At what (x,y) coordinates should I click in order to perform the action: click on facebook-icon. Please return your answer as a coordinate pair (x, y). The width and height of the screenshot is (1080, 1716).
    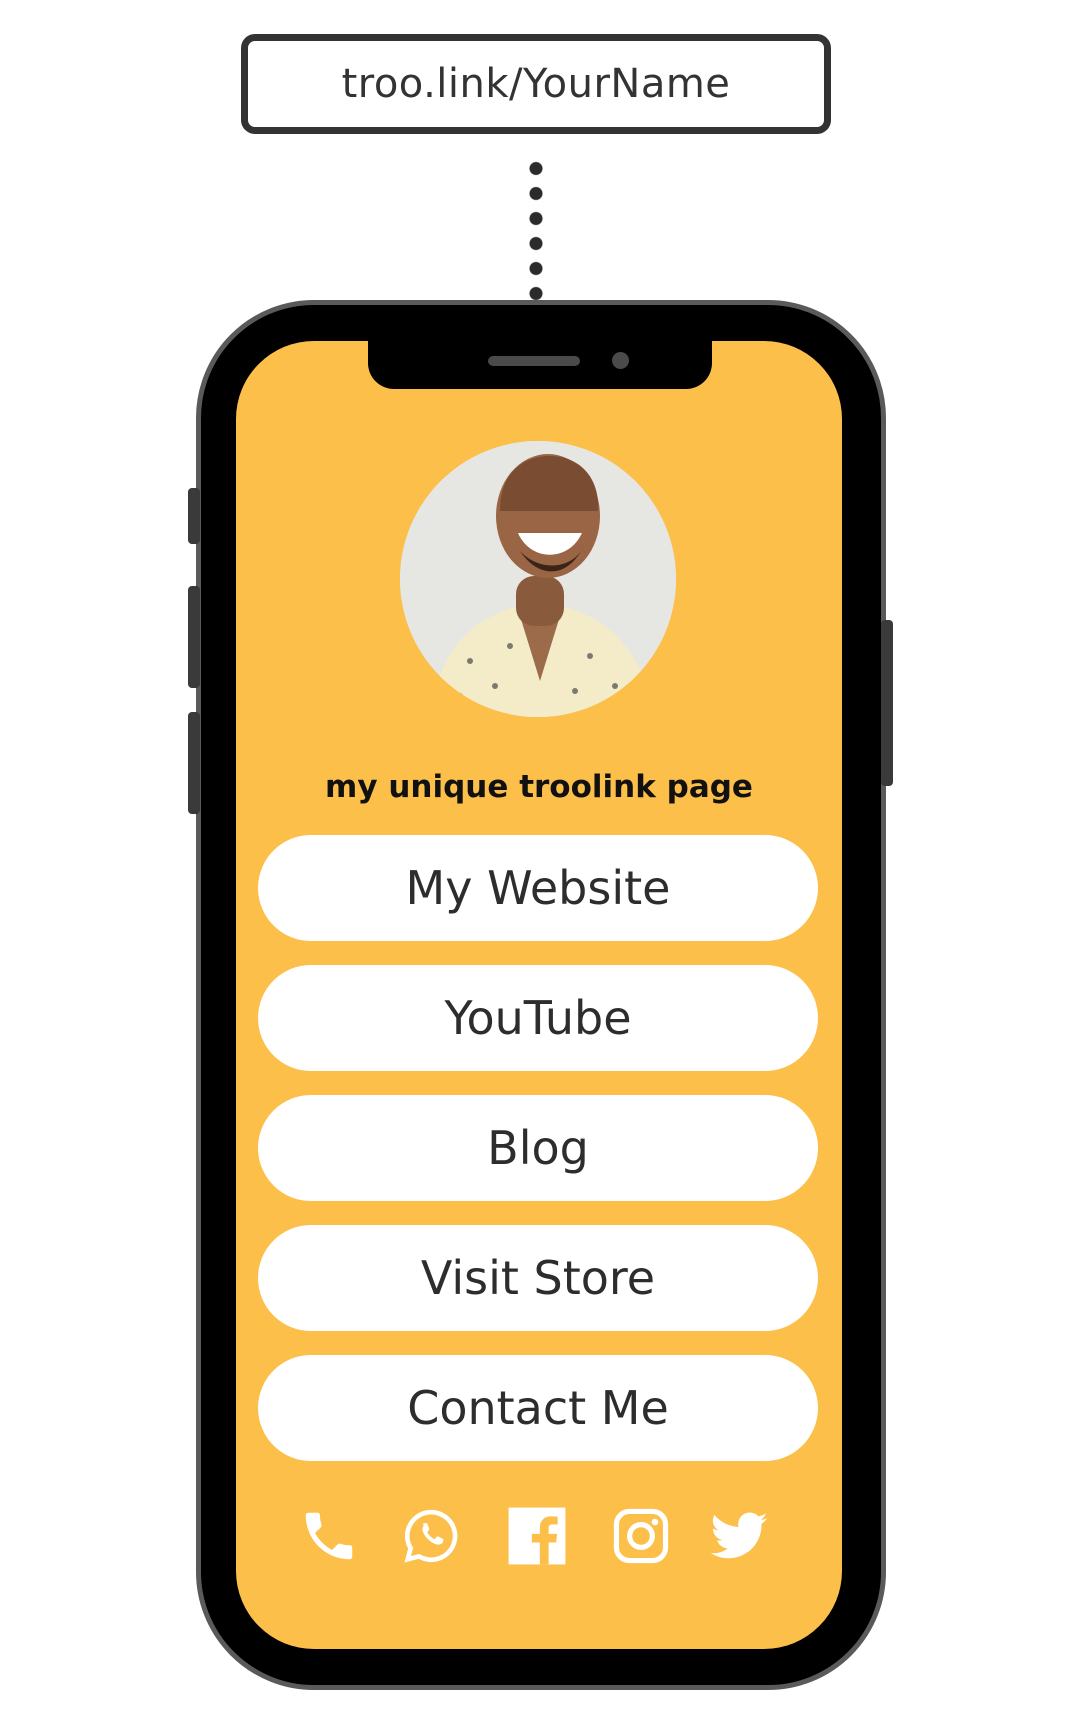
    Looking at the image, I should click on (537, 1536).